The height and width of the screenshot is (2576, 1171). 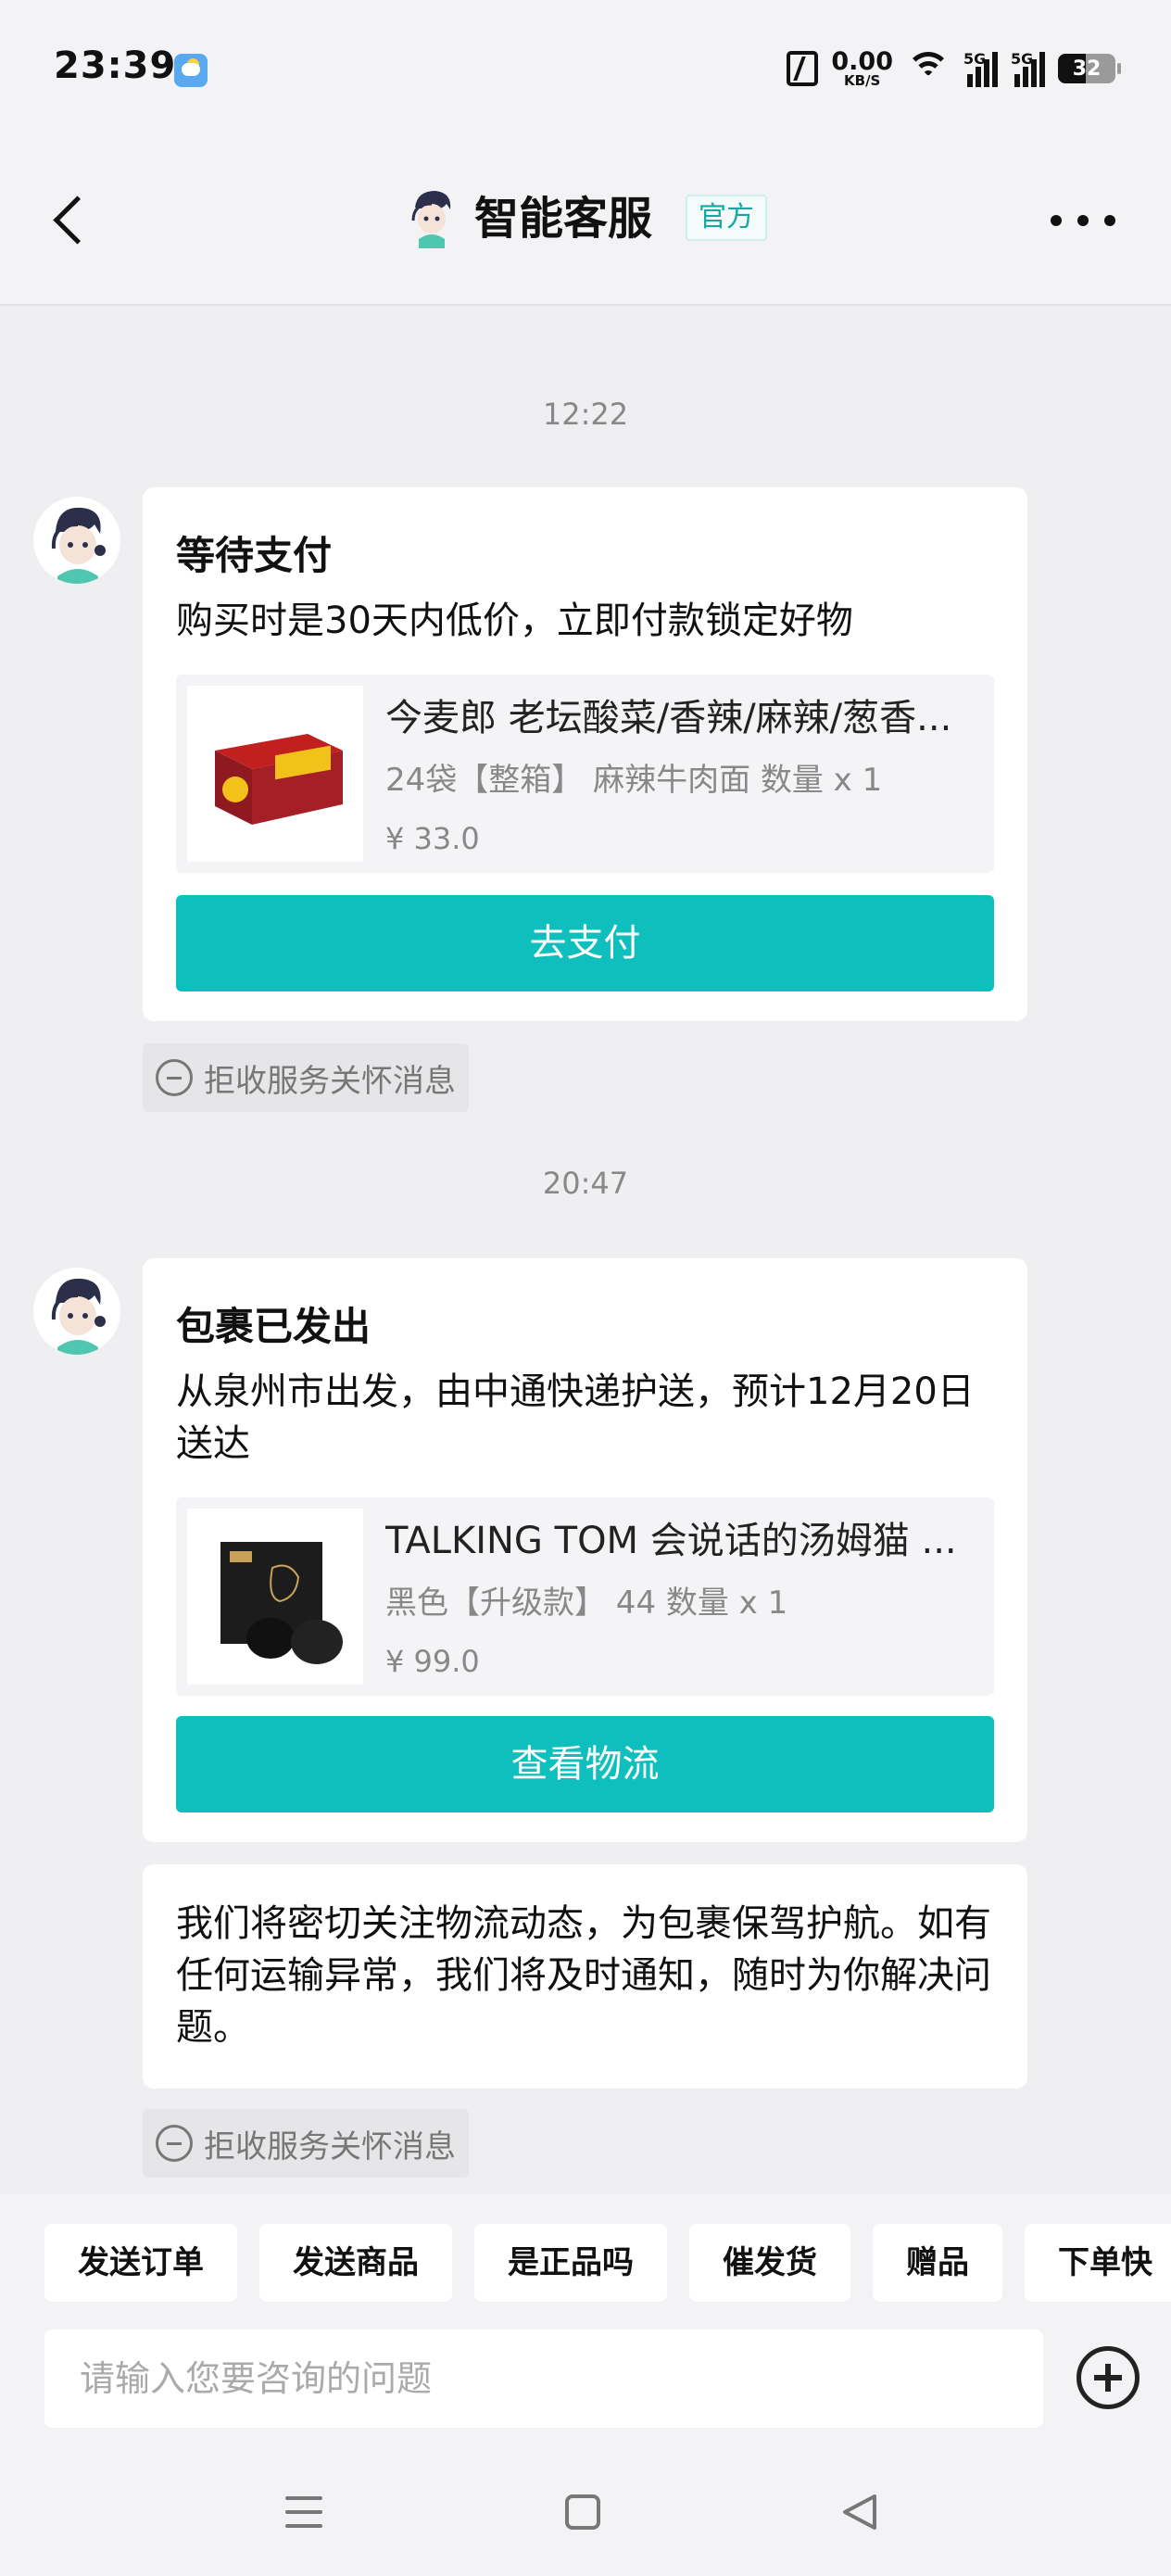 I want to click on status-time: 23:39, so click(x=116, y=65).